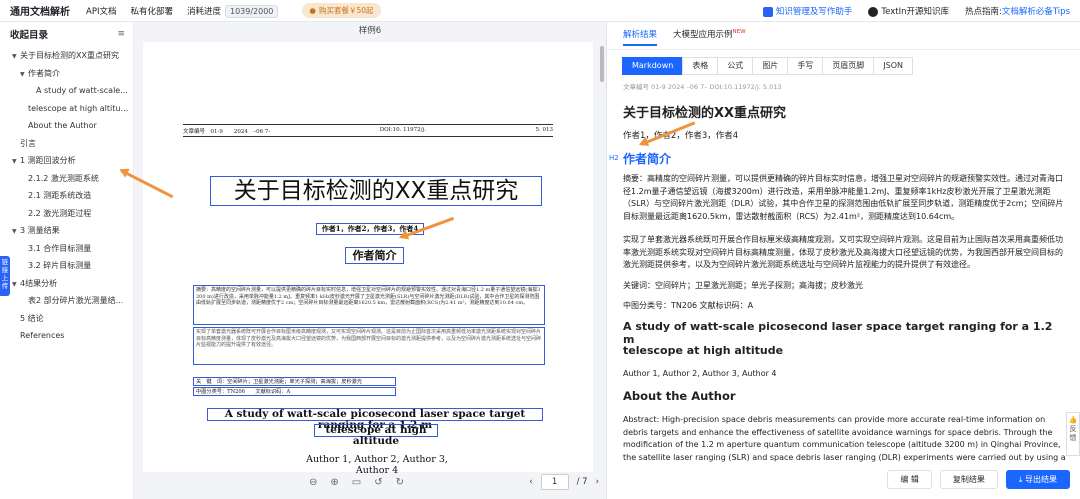 Image resolution: width=1080 pixels, height=499 pixels. Describe the element at coordinates (807, 11) in the screenshot. I see `kb-link: 知识管理及写作助手` at that location.